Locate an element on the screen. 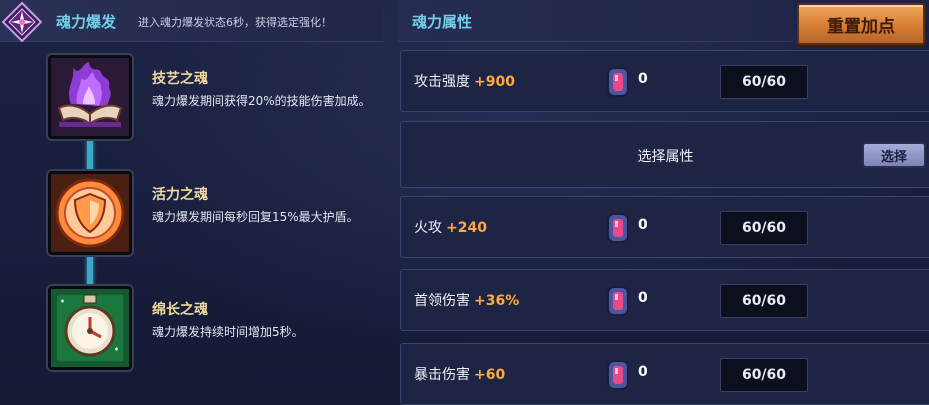 The width and height of the screenshot is (929, 405). attribute-bonus: +60 is located at coordinates (490, 375).